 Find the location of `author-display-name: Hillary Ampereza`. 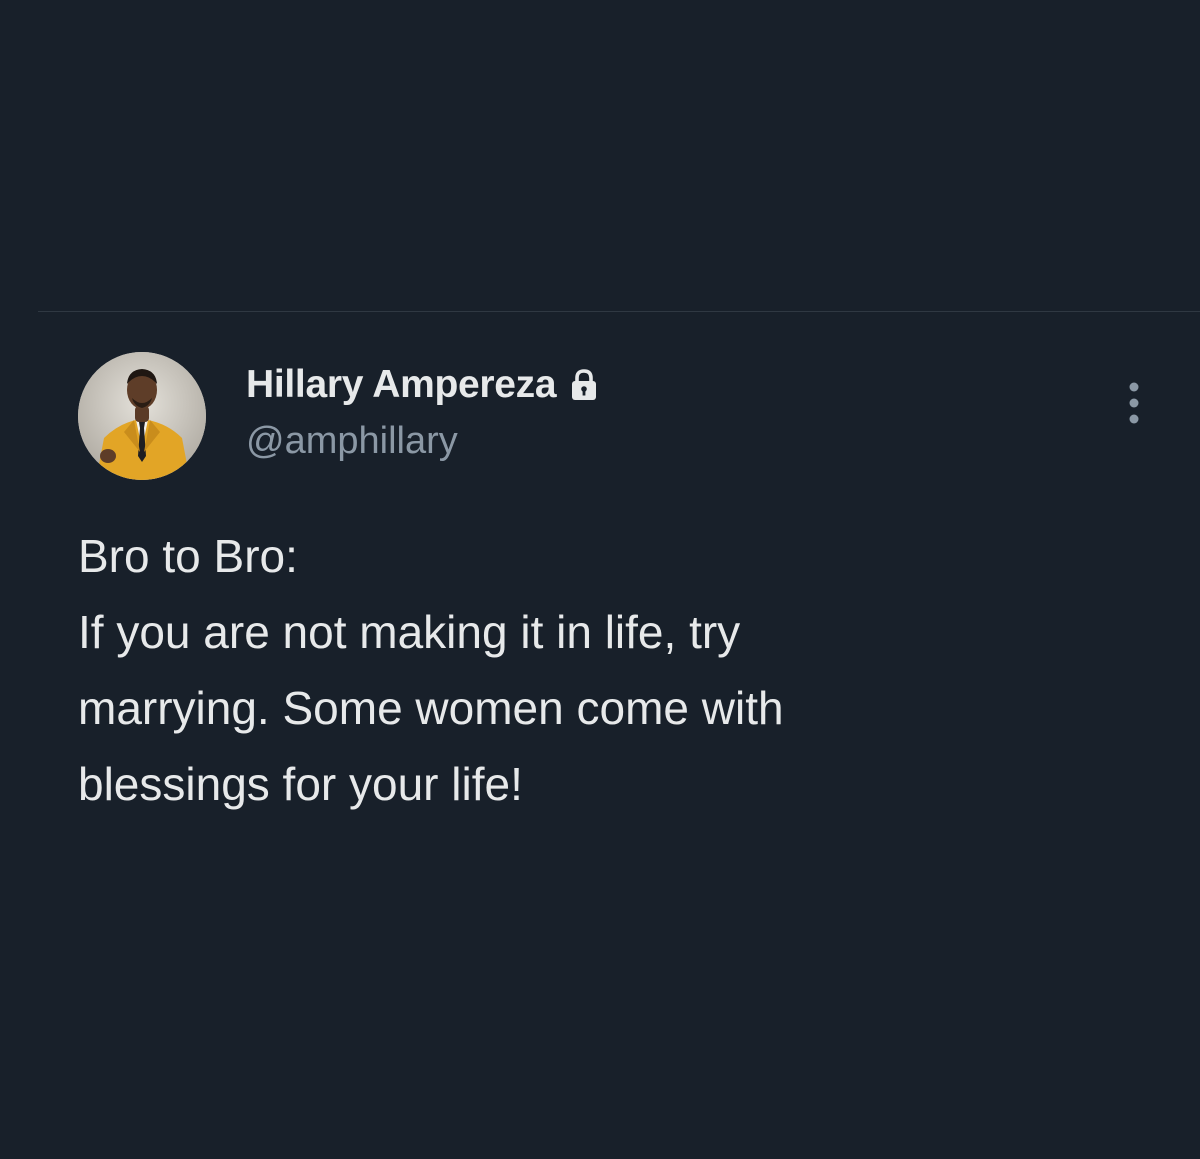

author-display-name: Hillary Ampereza is located at coordinates (401, 385).